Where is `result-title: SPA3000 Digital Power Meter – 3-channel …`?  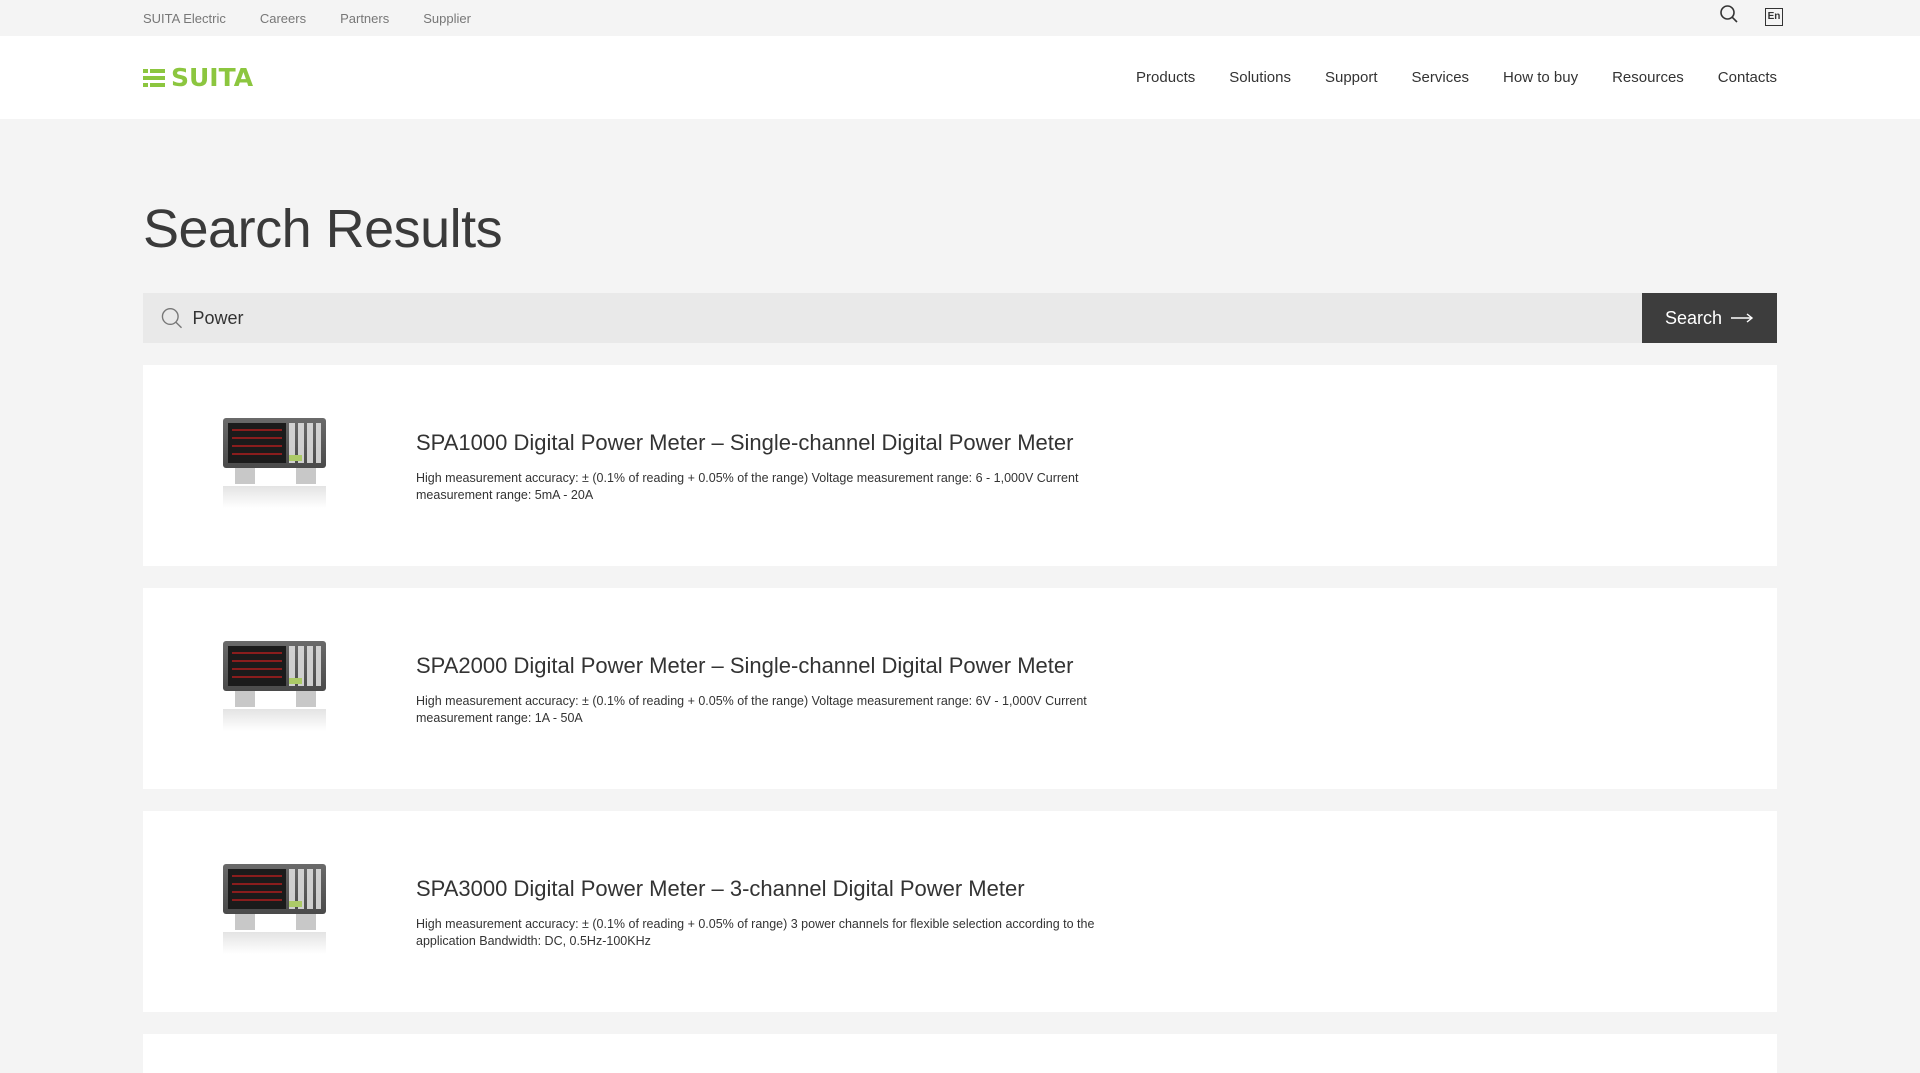
result-title: SPA3000 Digital Power Meter – 3-channel … is located at coordinates (756, 888).